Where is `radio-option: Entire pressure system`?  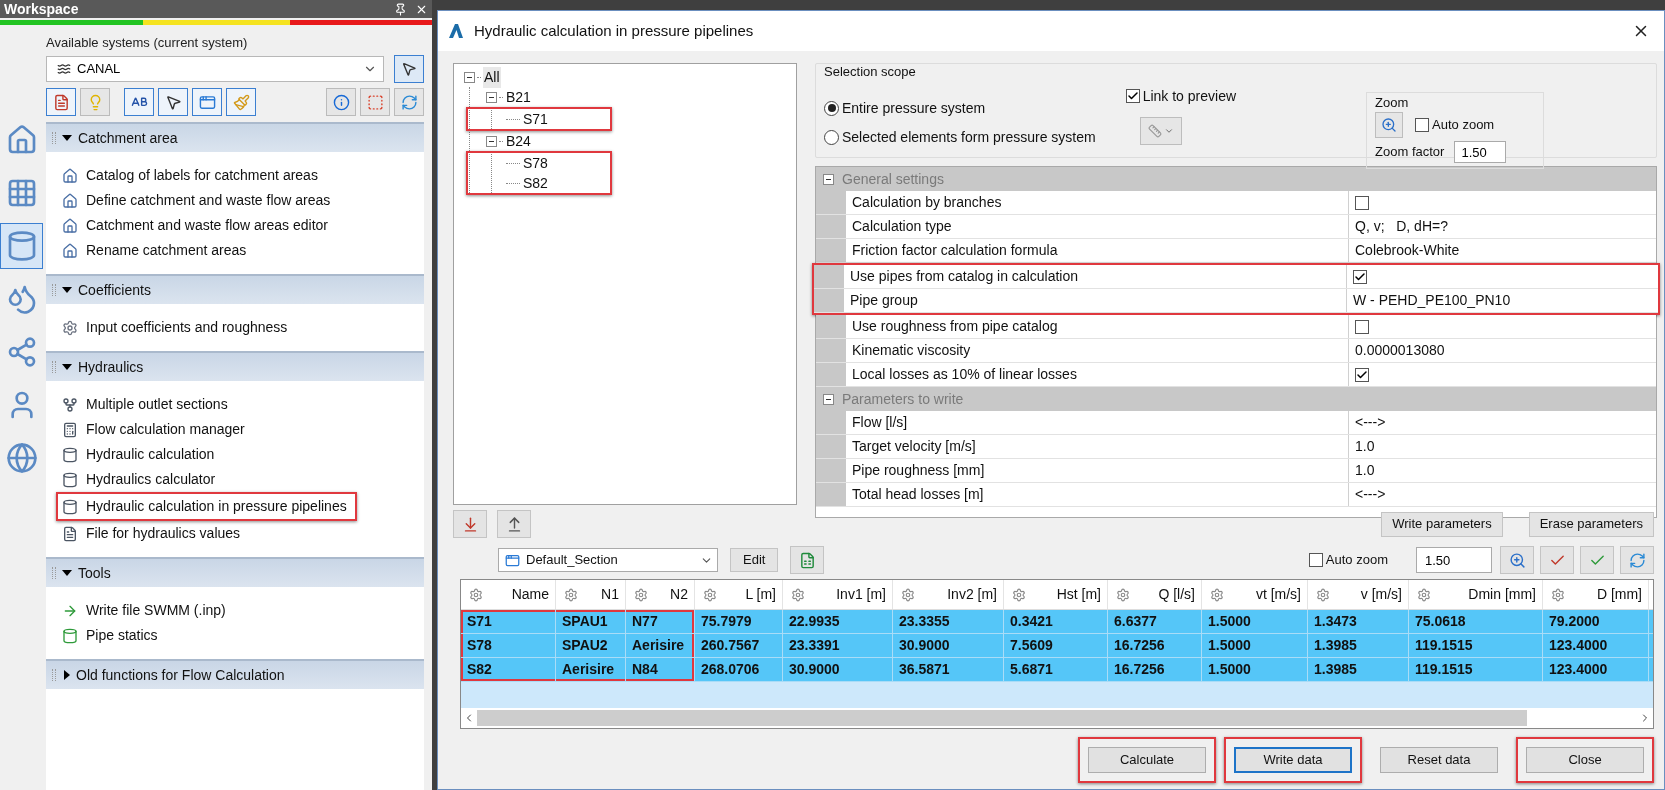 radio-option: Entire pressure system is located at coordinates (960, 108).